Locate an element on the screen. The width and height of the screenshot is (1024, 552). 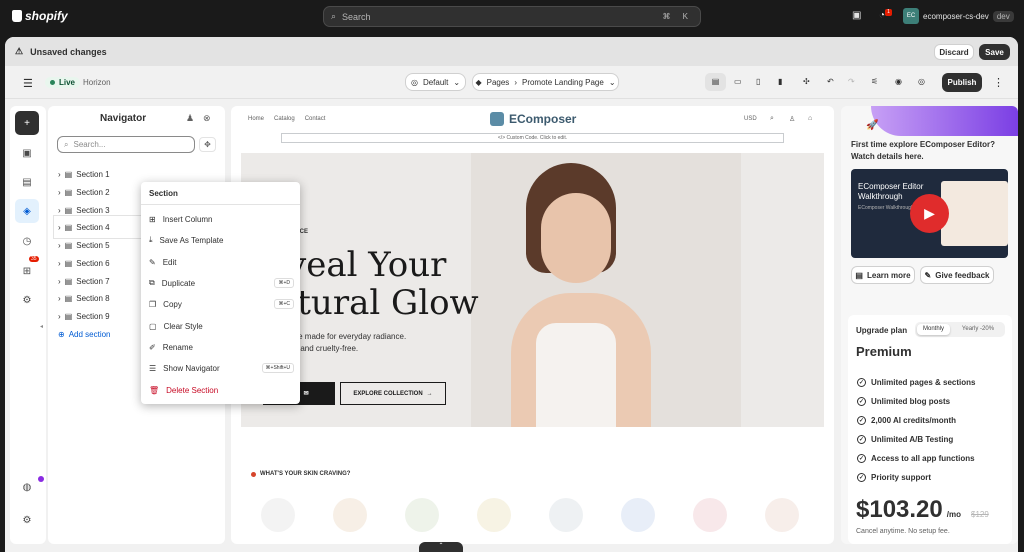
page-select: ◆ Pages › Promote Landing Page ⌄ is located at coordinates (545, 82).